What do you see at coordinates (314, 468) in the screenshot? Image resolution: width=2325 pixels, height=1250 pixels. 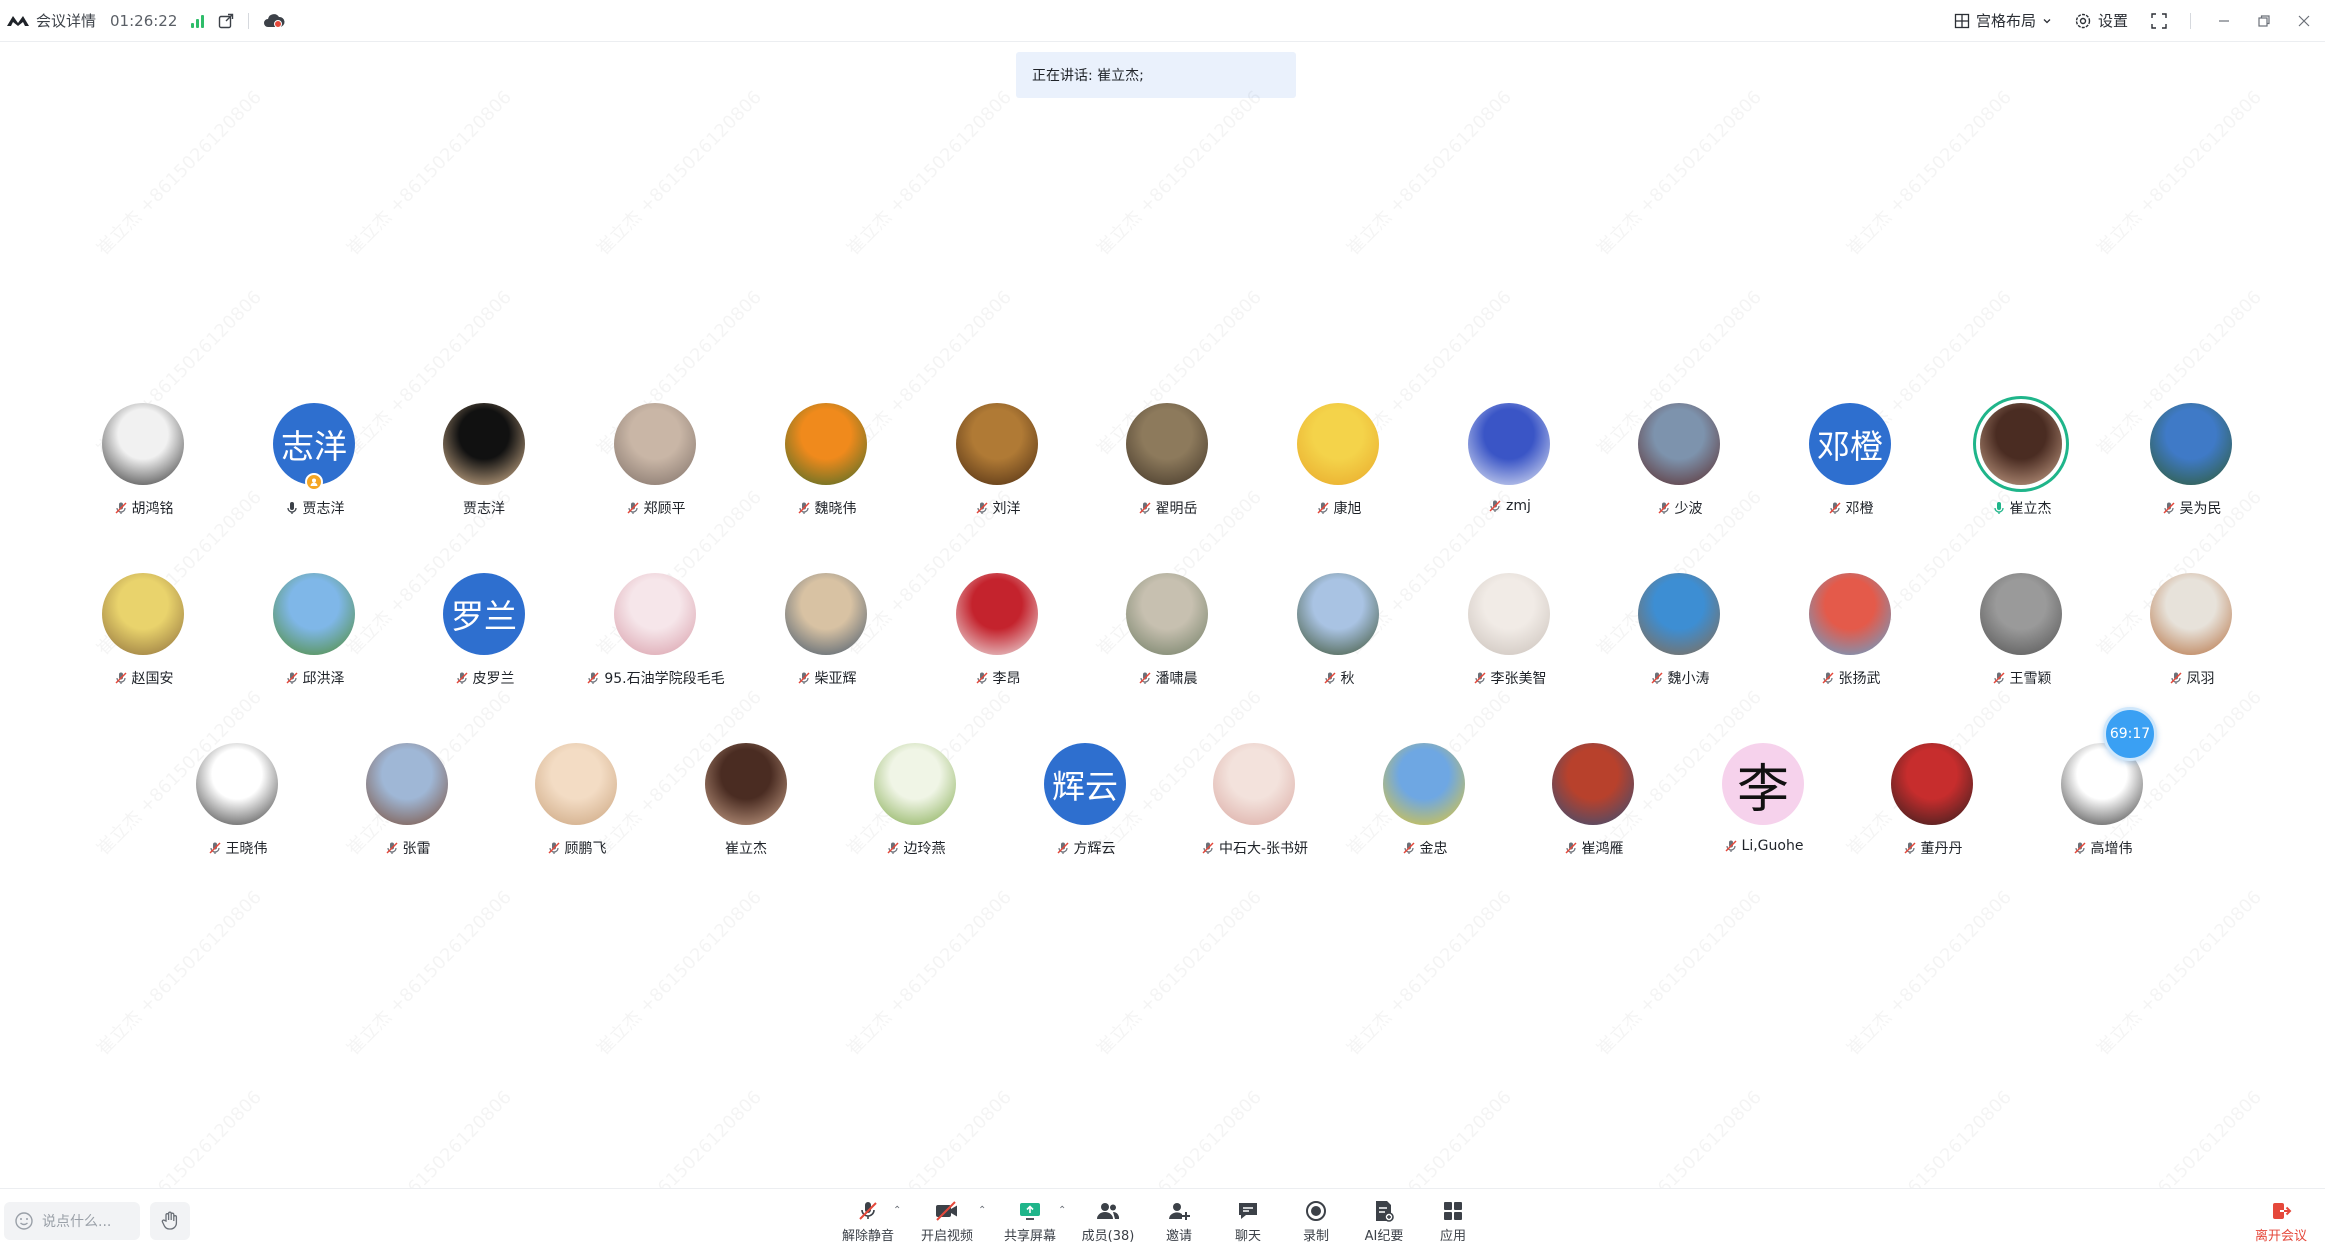 I see `participant-tile: 志洋 贾志洋` at bounding box center [314, 468].